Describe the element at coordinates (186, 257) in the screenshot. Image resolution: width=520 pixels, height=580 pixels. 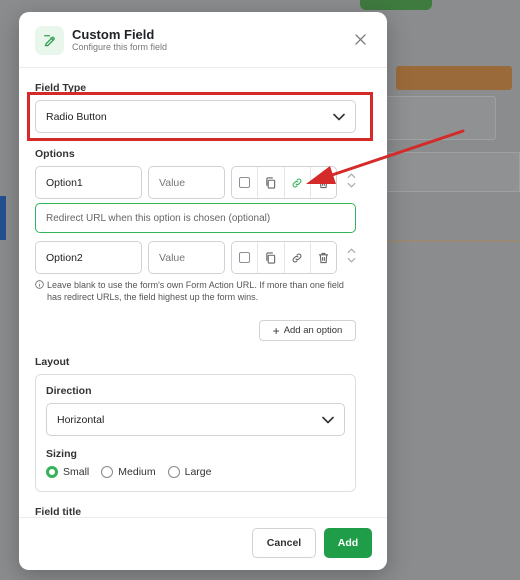
I see `option2-value-input: Value` at that location.